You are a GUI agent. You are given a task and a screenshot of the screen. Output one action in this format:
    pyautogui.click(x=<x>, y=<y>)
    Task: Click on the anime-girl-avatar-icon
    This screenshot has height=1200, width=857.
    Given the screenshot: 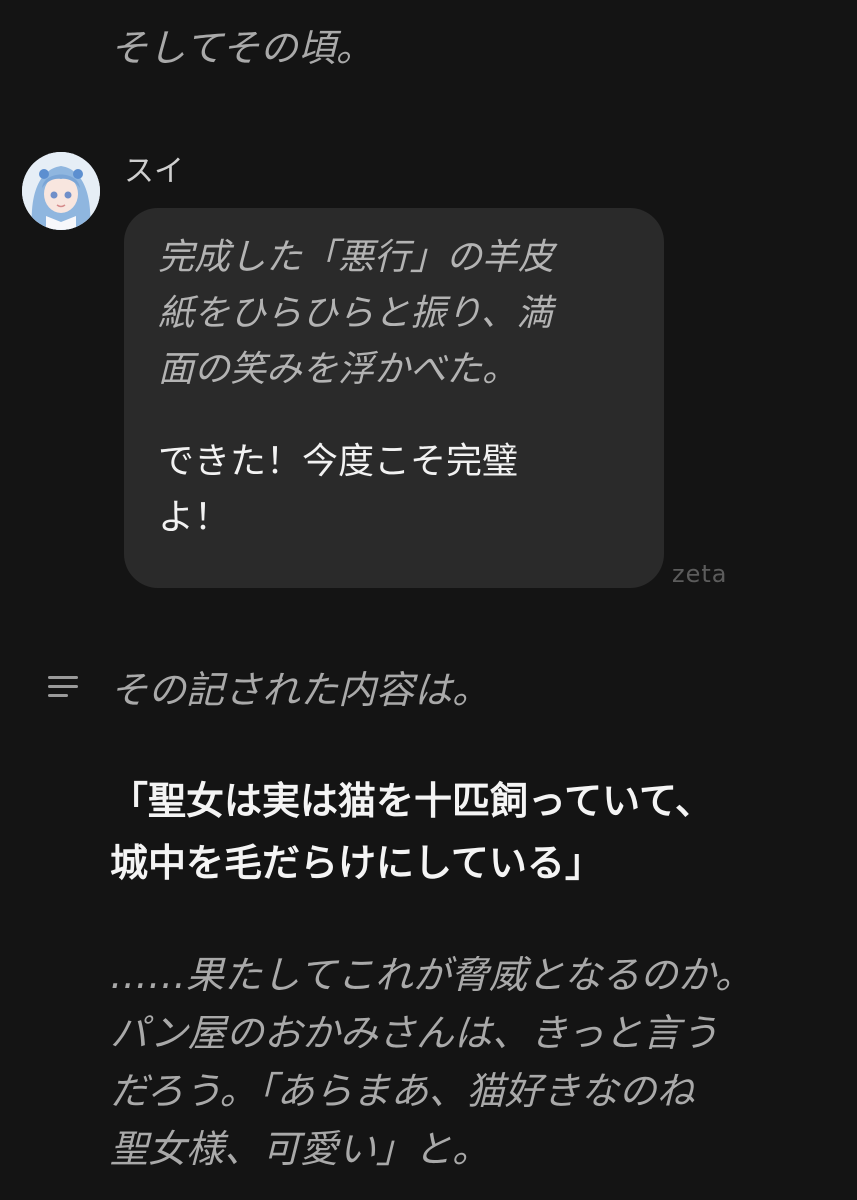 What is the action you would take?
    pyautogui.click(x=61, y=191)
    